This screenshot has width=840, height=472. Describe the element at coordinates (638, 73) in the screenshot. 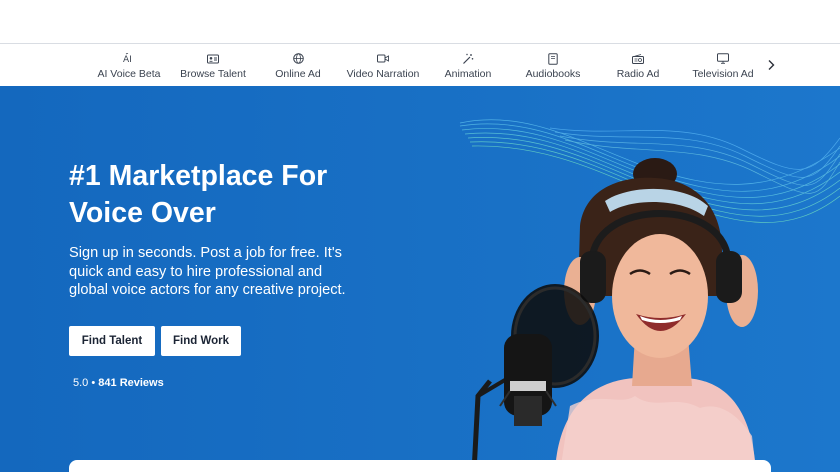

I see `category-label: Radio Ad` at that location.